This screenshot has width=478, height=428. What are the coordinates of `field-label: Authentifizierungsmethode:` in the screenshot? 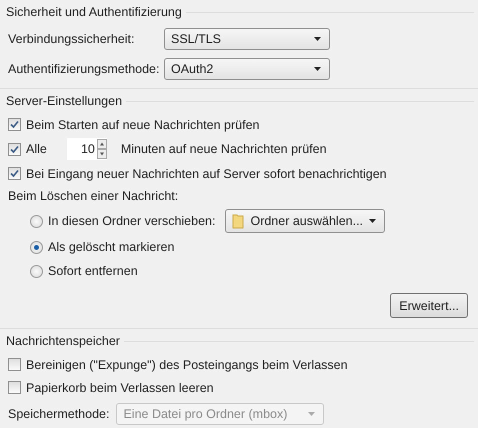 It's located at (84, 69).